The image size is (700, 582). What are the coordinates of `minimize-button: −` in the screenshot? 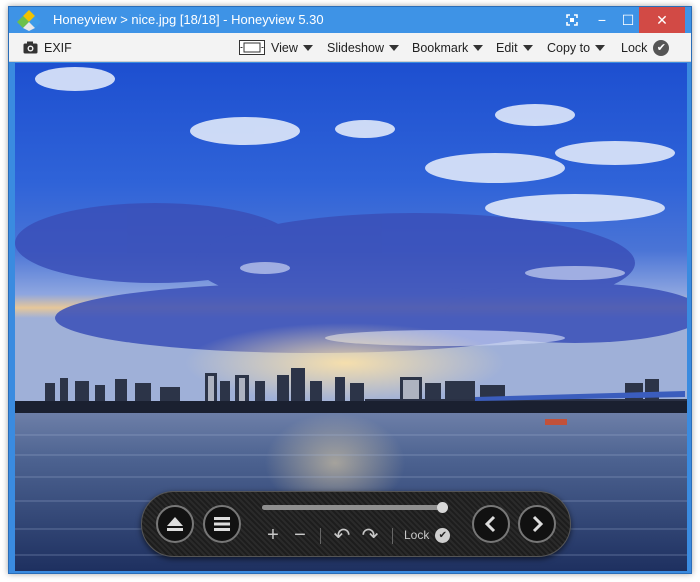 It's located at (602, 20).